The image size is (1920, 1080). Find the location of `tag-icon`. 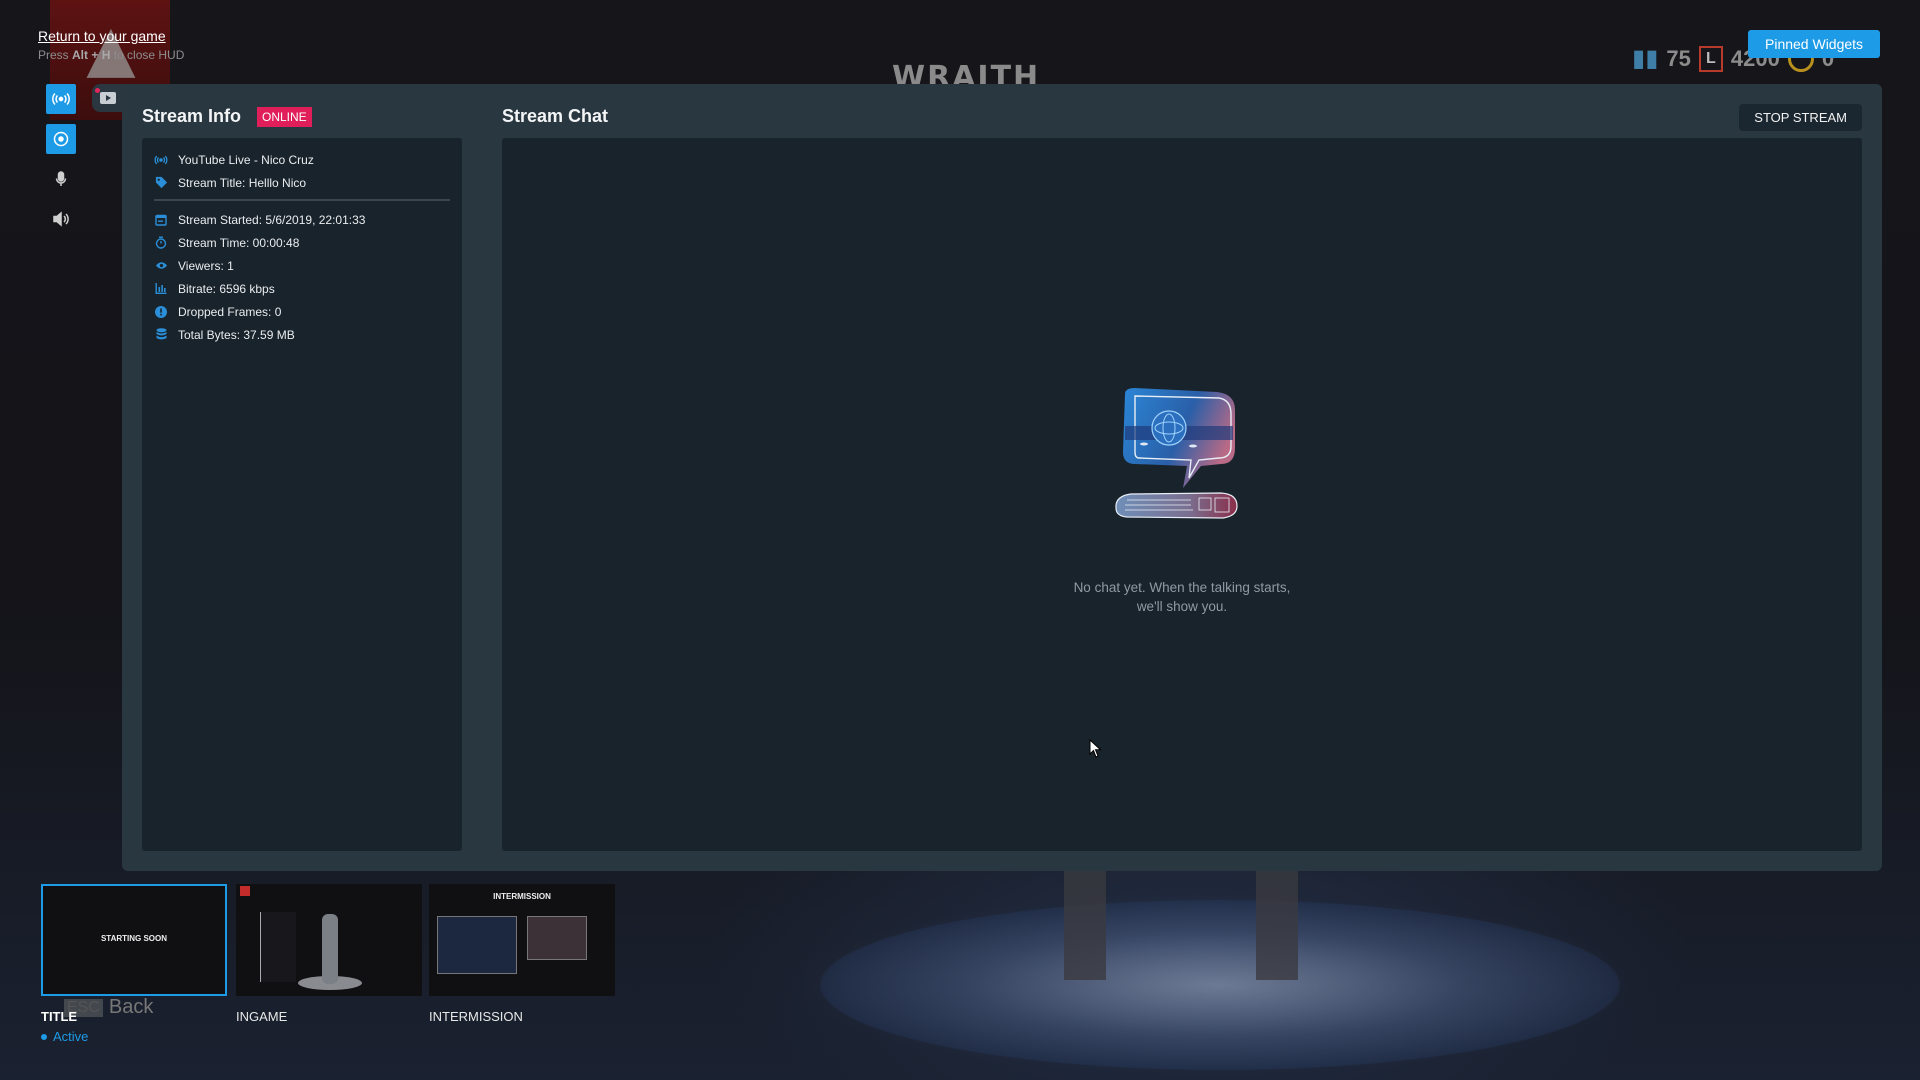

tag-icon is located at coordinates (161, 183).